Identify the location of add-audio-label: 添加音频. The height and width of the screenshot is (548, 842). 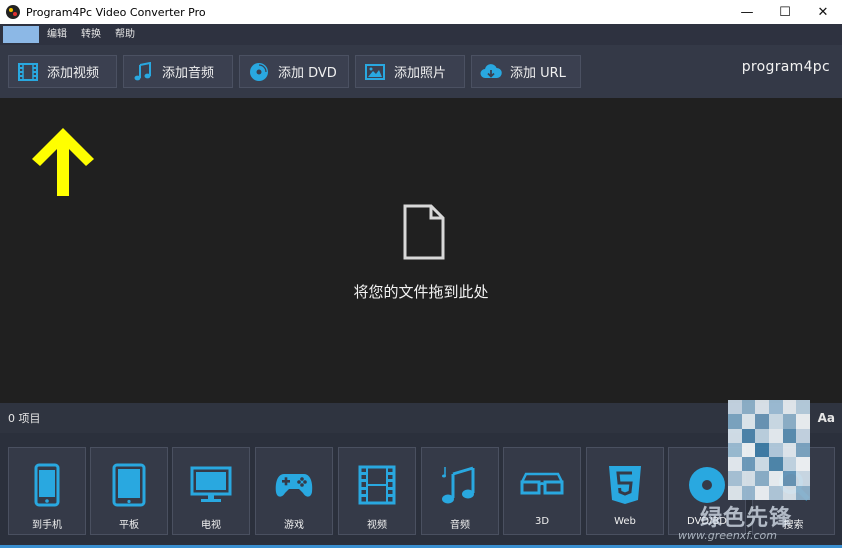
(188, 73).